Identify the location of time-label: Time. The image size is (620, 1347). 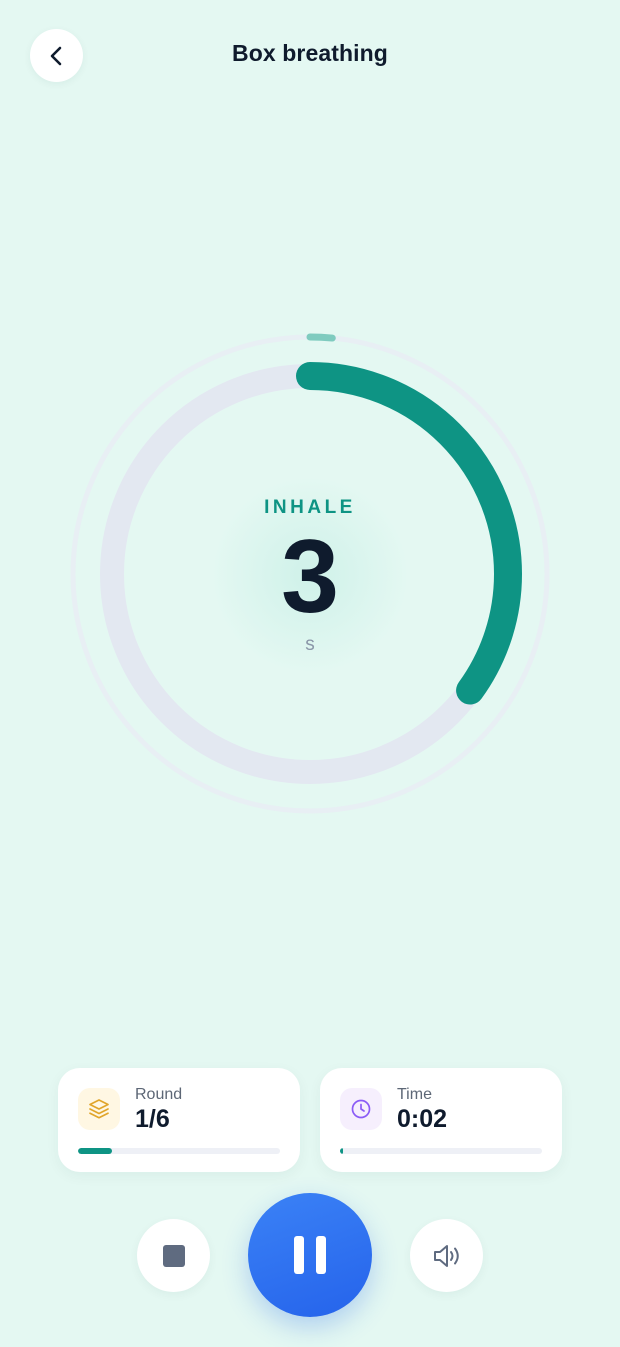
(414, 1094).